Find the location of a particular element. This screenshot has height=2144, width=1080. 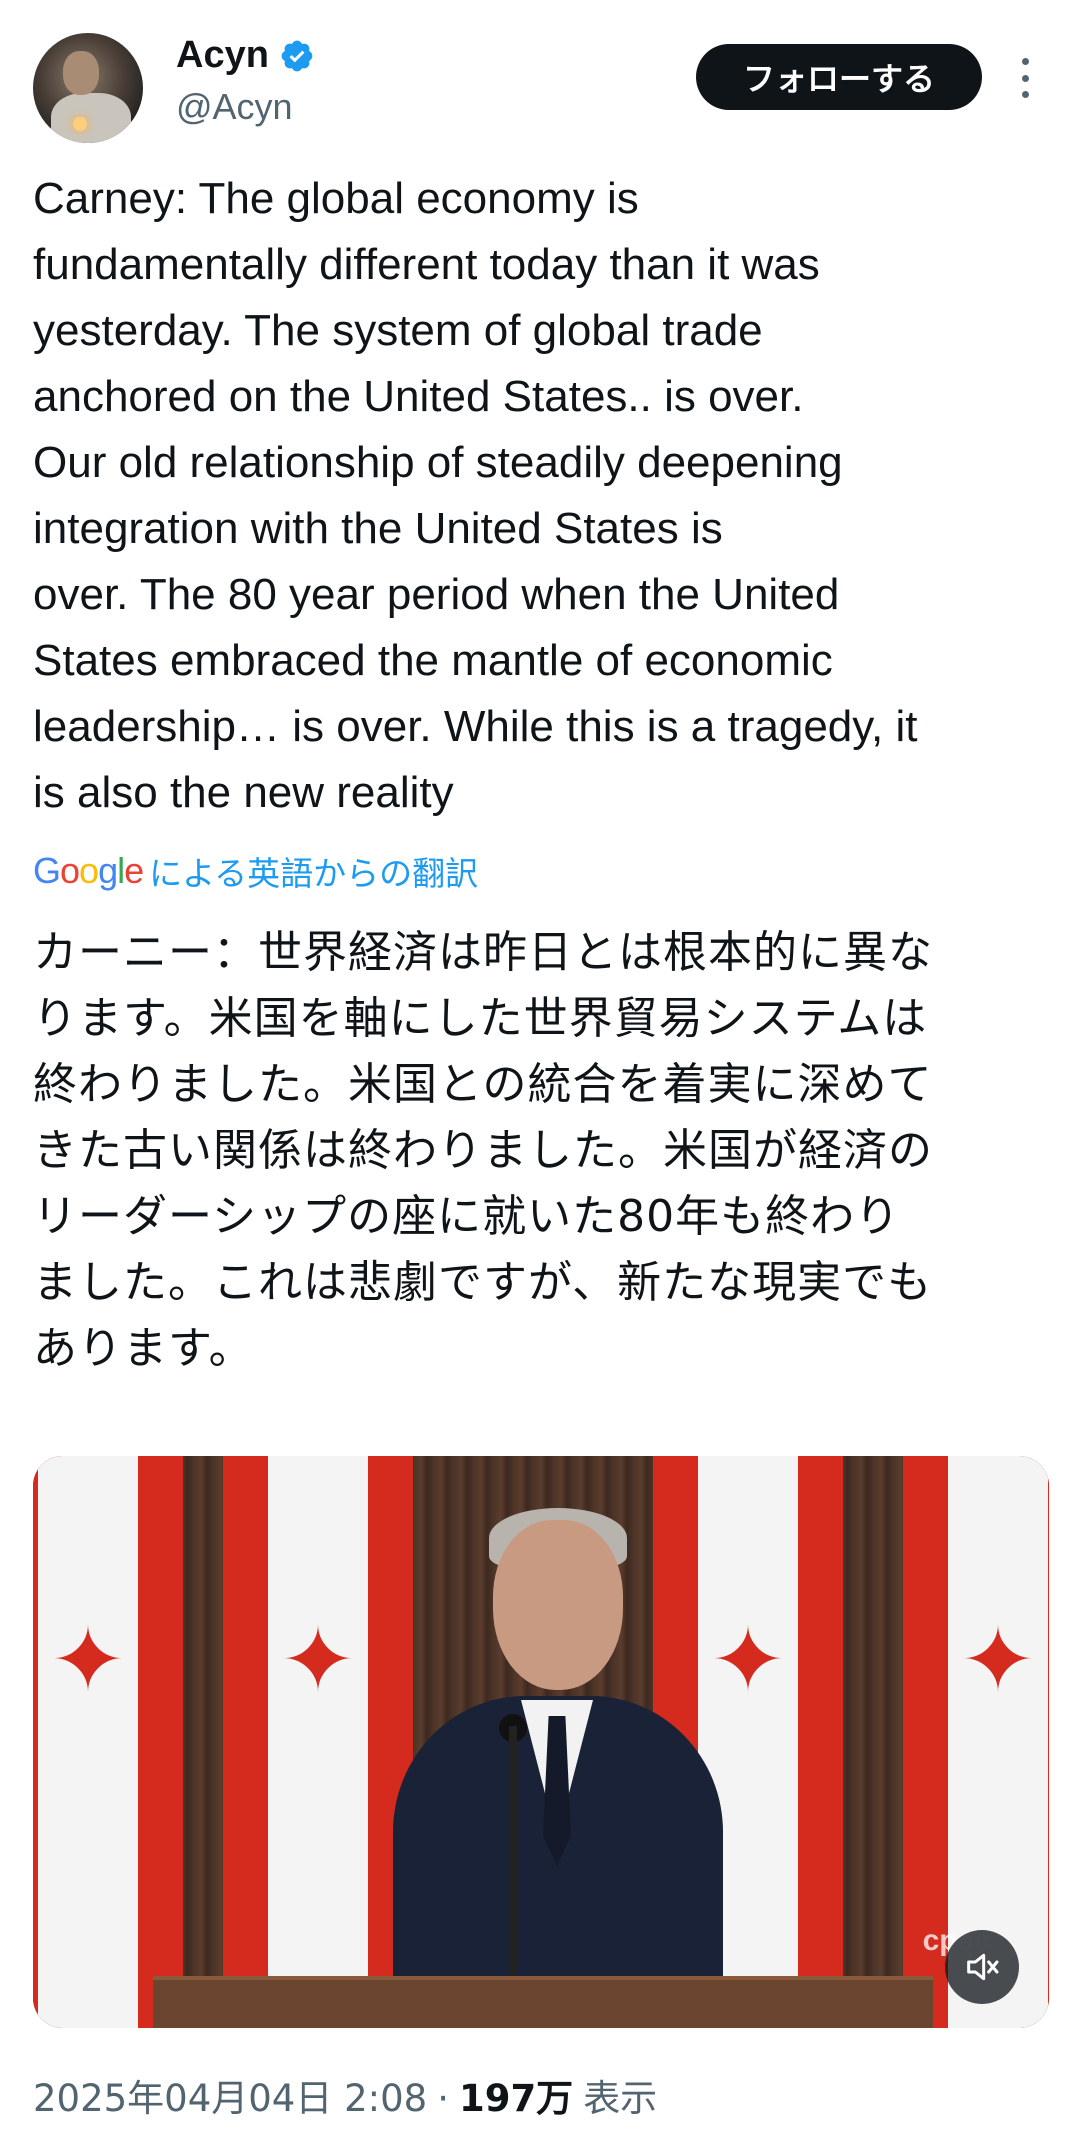

author-name-row: Acyn is located at coordinates (245, 55).